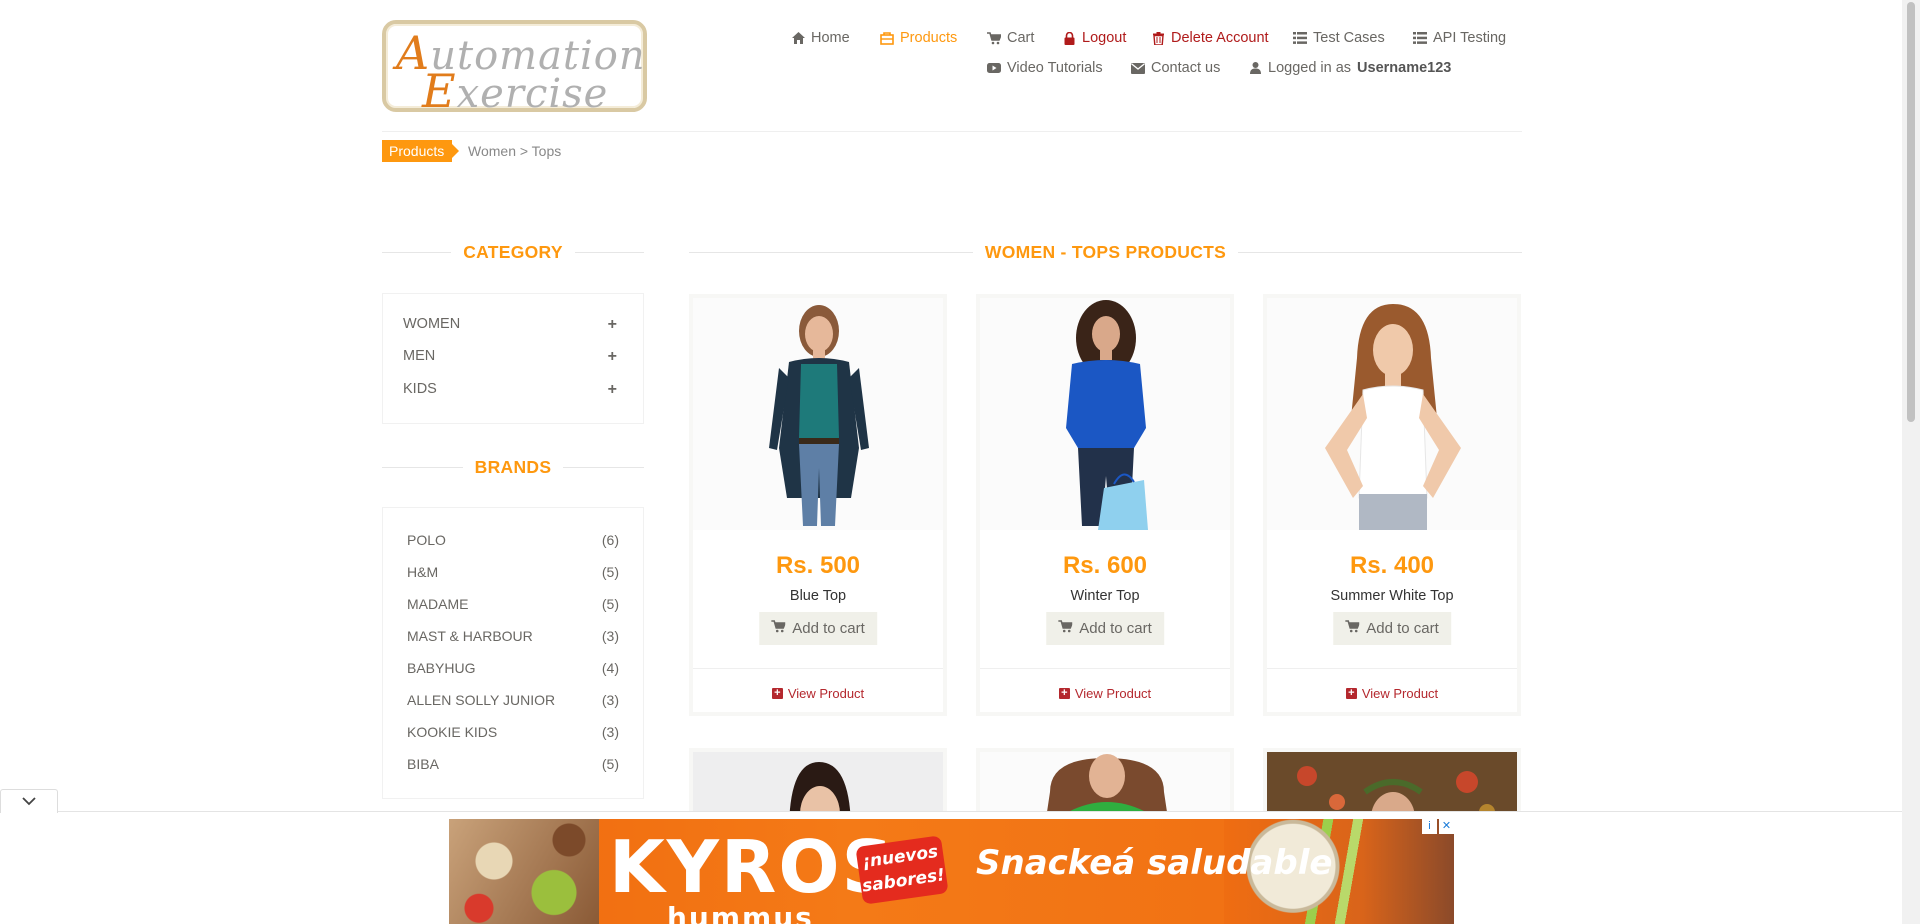 The height and width of the screenshot is (924, 1920). Describe the element at coordinates (818, 565) in the screenshot. I see `product-price: Rs. 500` at that location.